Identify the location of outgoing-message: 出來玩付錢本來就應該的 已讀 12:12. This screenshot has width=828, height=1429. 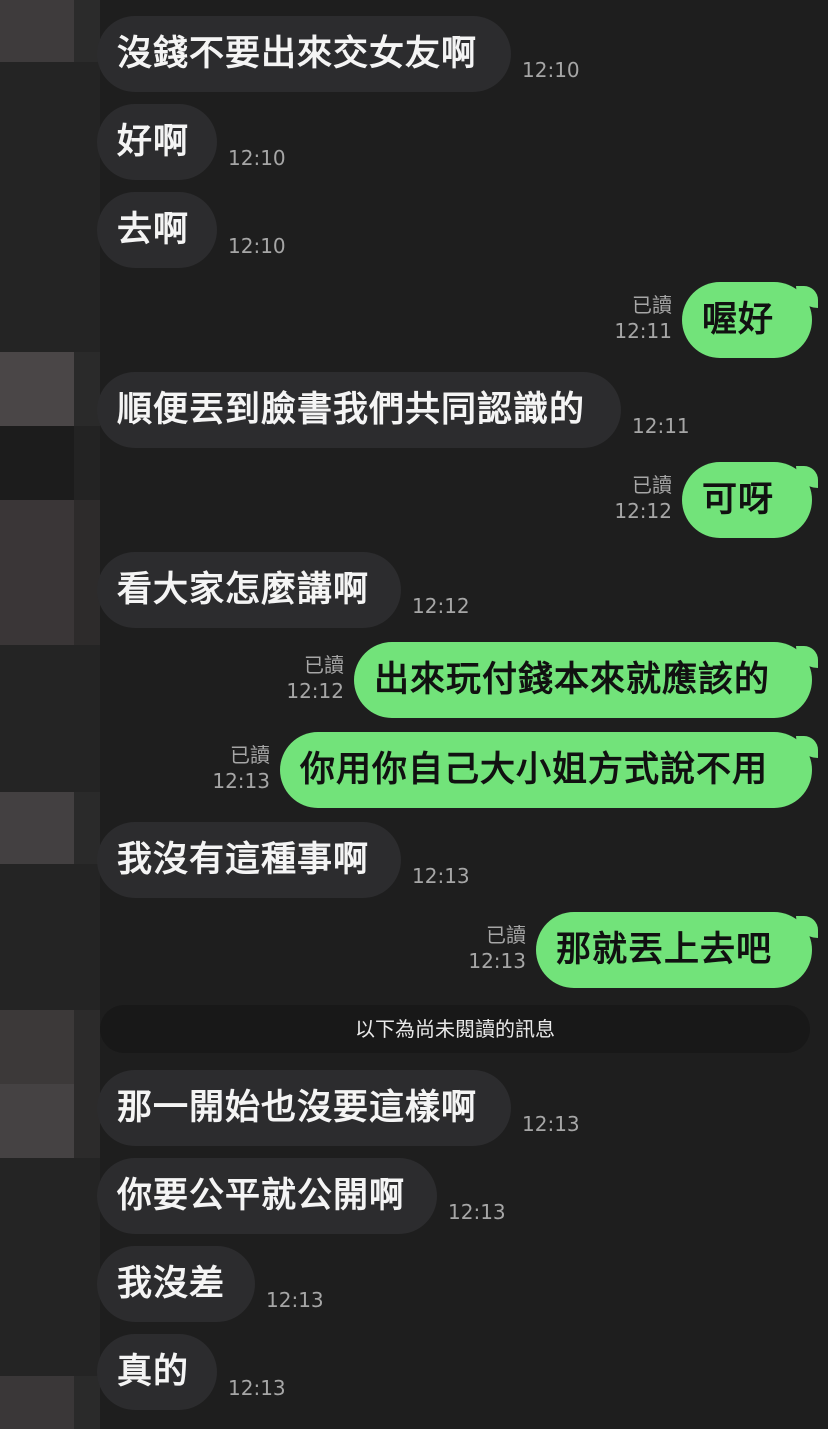
(414, 682).